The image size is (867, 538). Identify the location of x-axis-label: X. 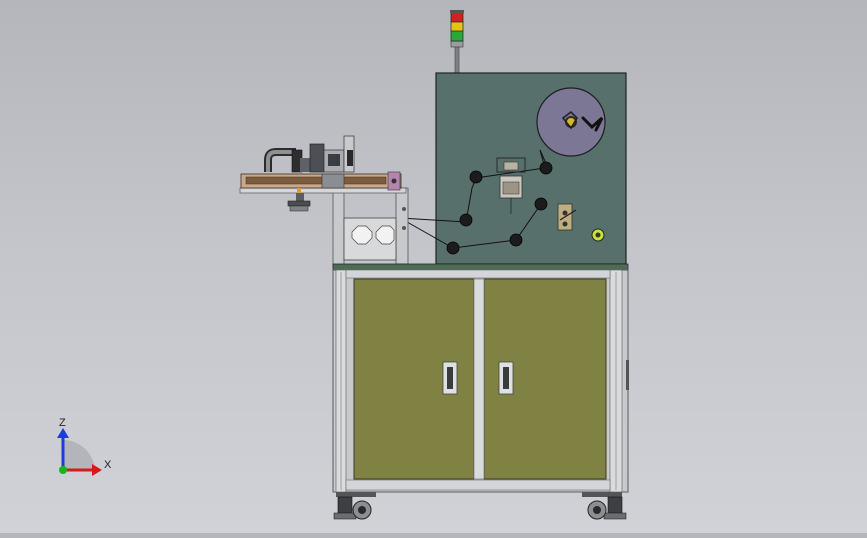
(108, 465).